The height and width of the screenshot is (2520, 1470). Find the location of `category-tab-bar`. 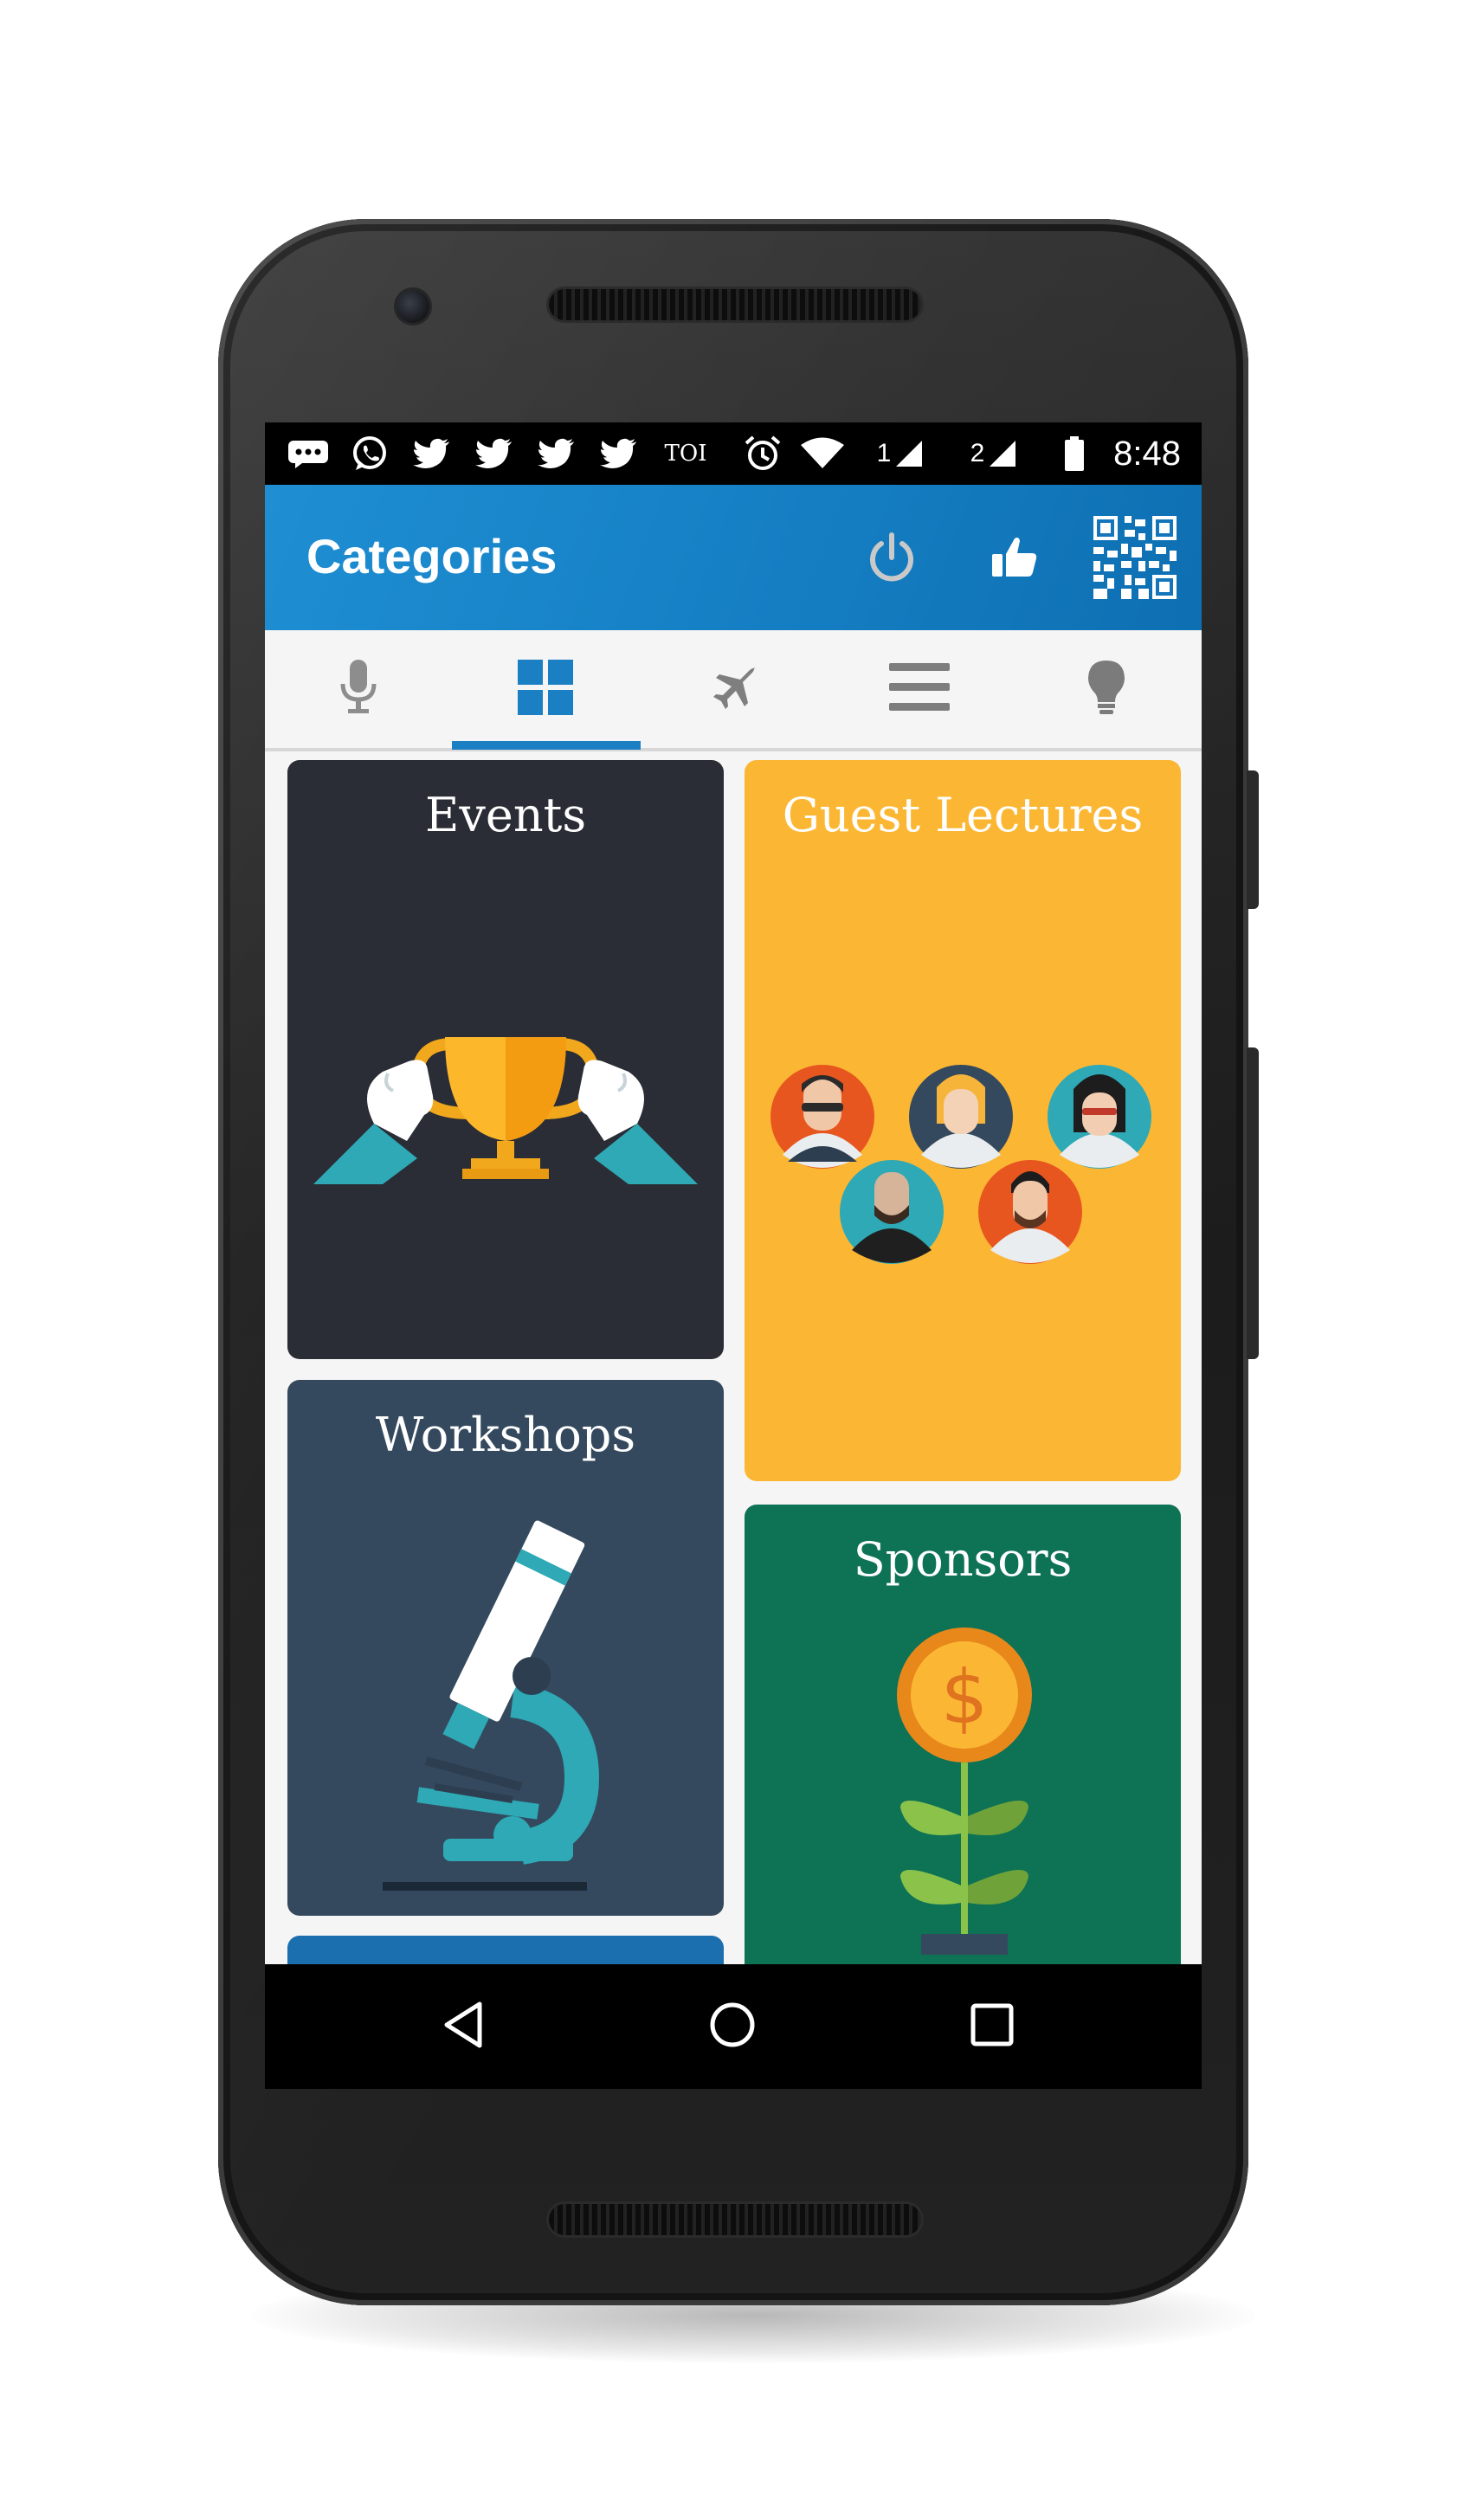

category-tab-bar is located at coordinates (733, 690).